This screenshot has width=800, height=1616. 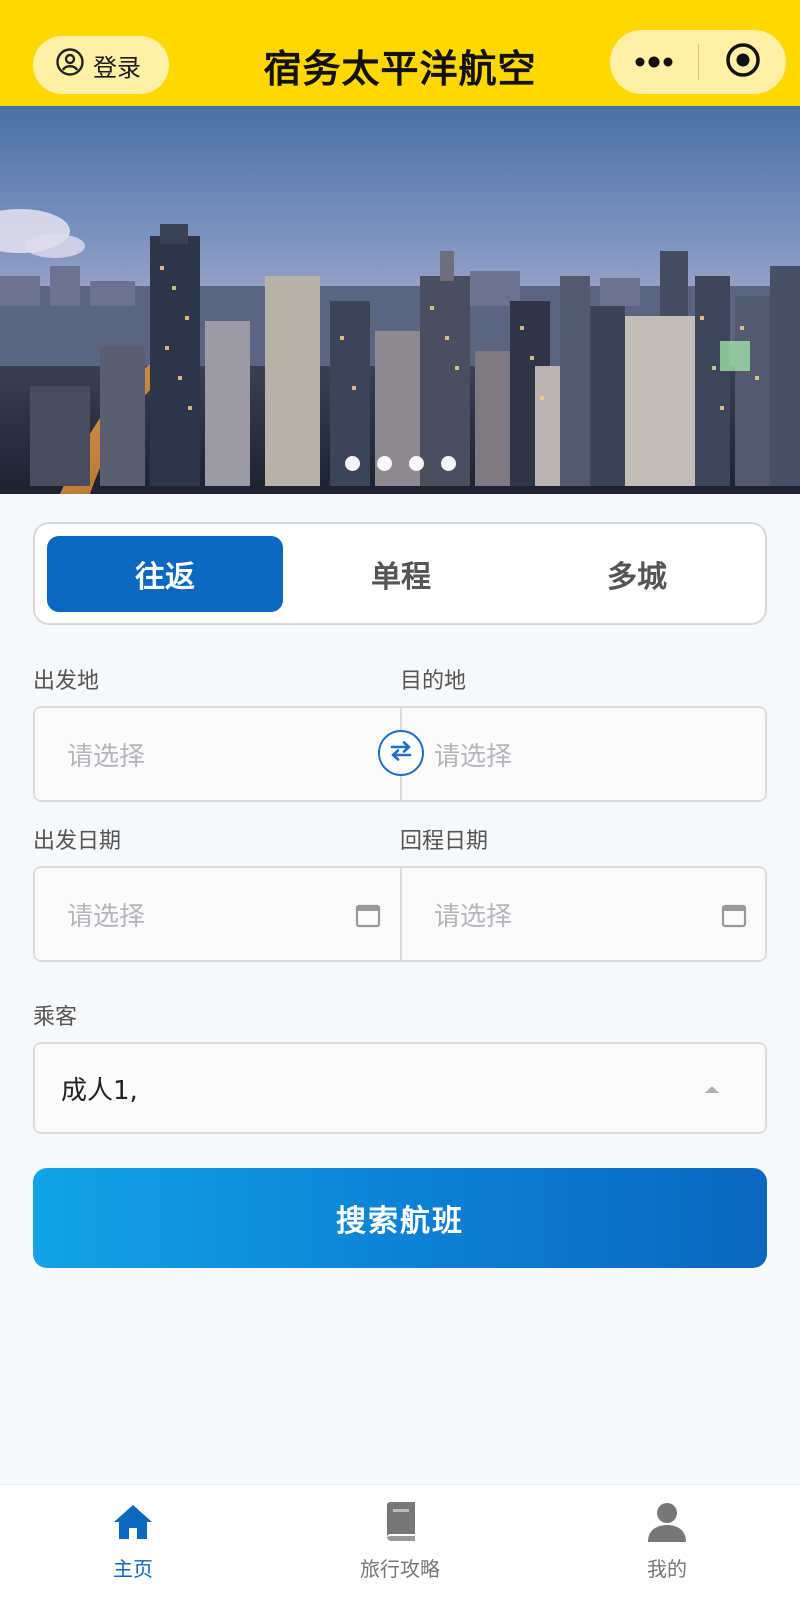 I want to click on date-field: 请选择 请选择, so click(x=400, y=914).